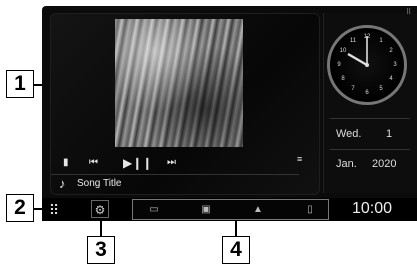 The width and height of the screenshot is (417, 266). Describe the element at coordinates (349, 134) in the screenshot. I see `date-weekday: Wed.` at that location.